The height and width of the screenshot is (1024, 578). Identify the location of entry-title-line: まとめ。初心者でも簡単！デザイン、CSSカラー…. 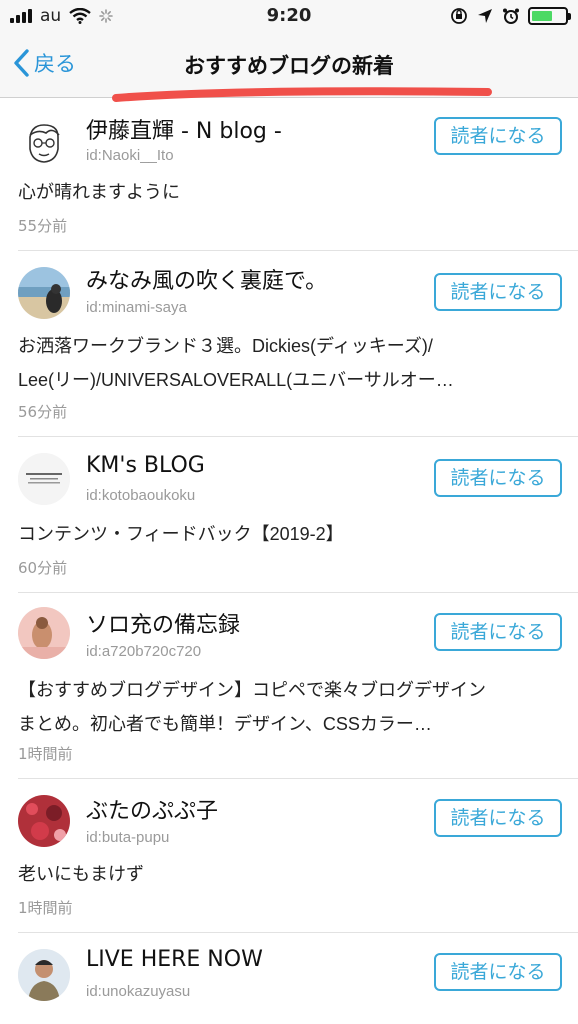
(225, 724).